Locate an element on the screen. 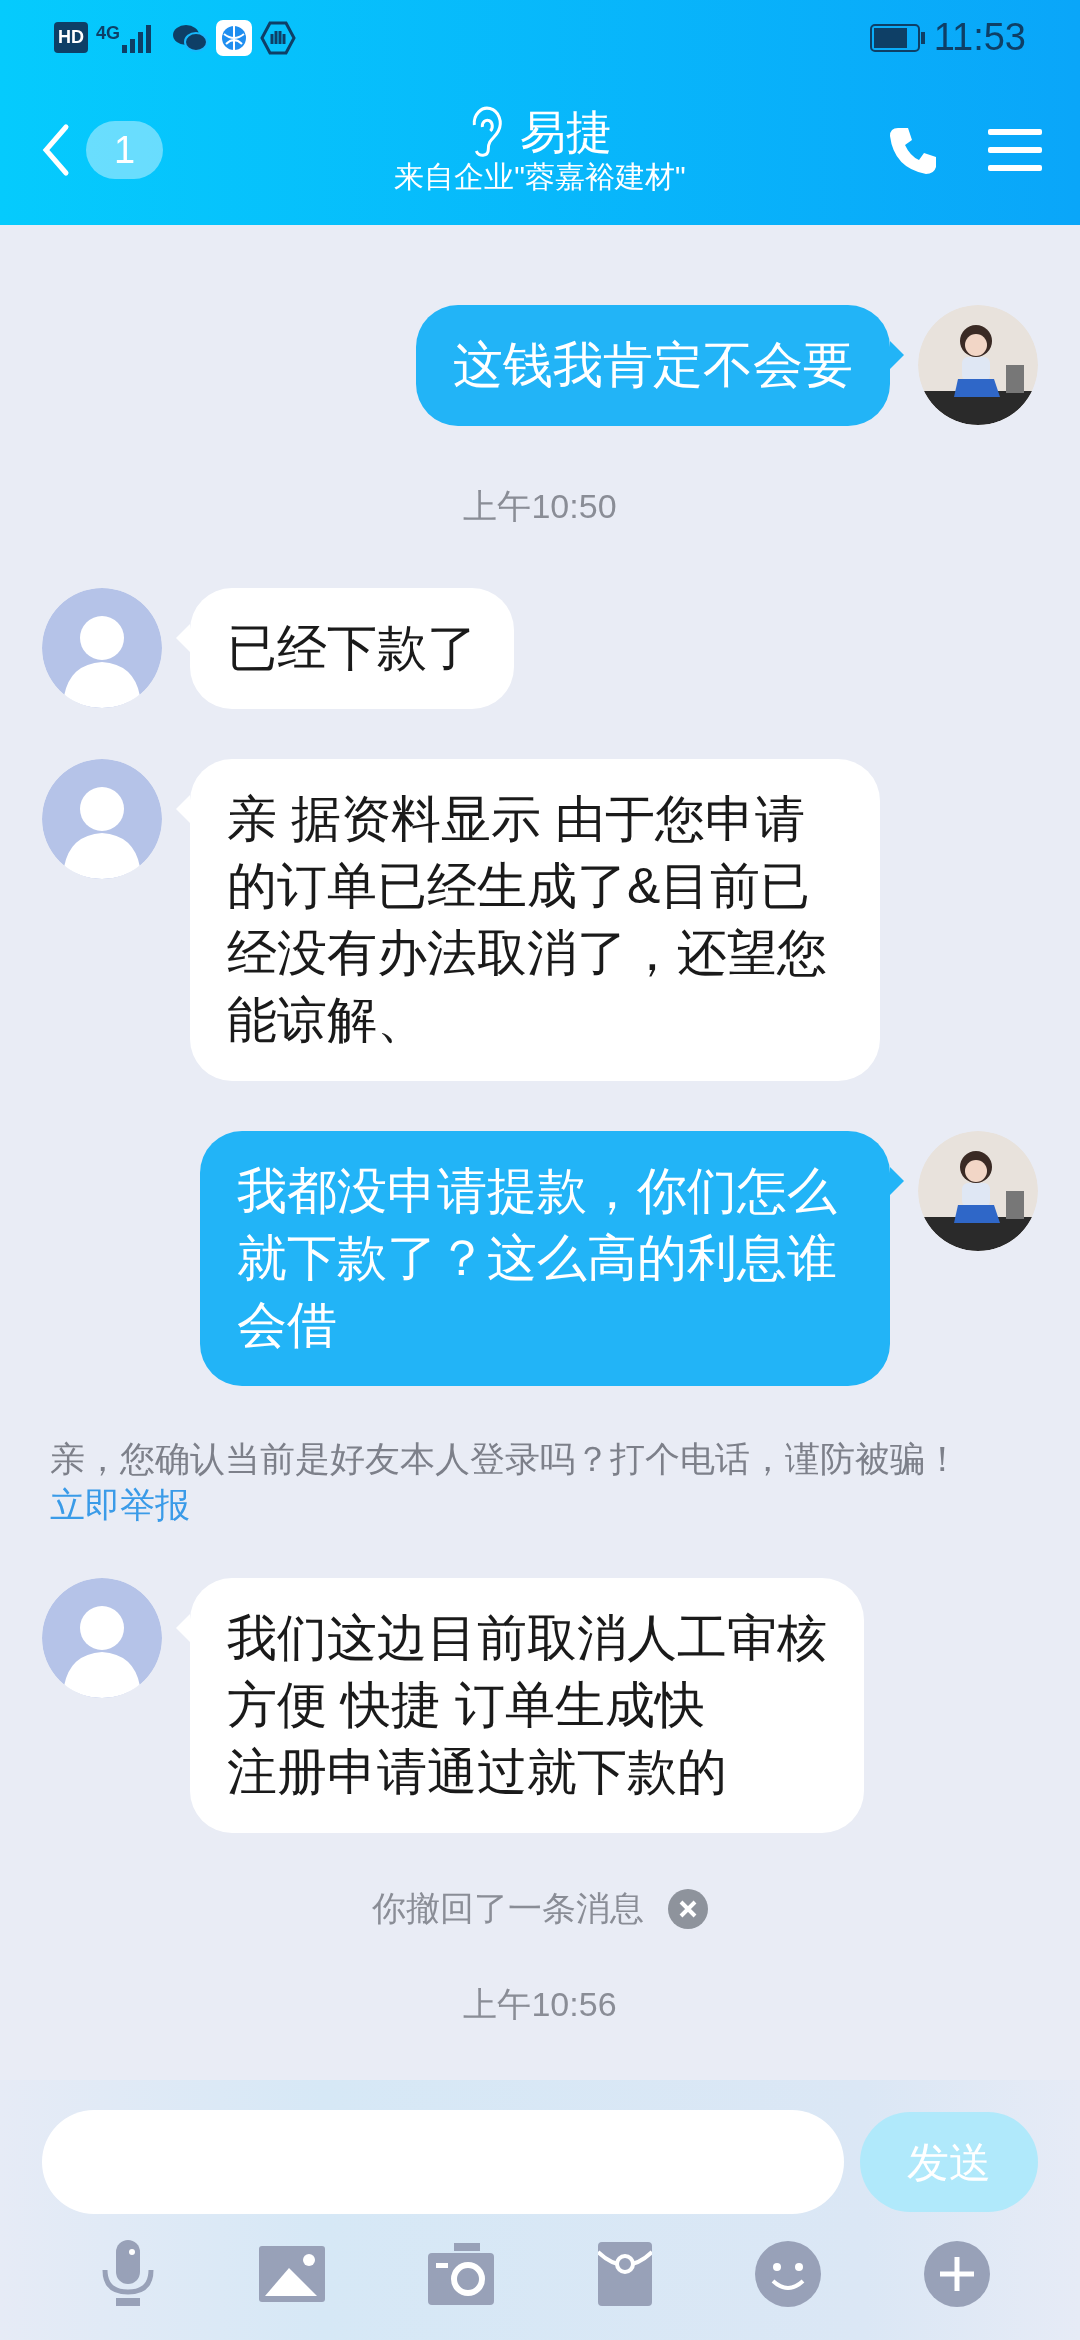 The height and width of the screenshot is (2340, 1080). message-bubble: 这钱我肯定不会要 is located at coordinates (653, 365).